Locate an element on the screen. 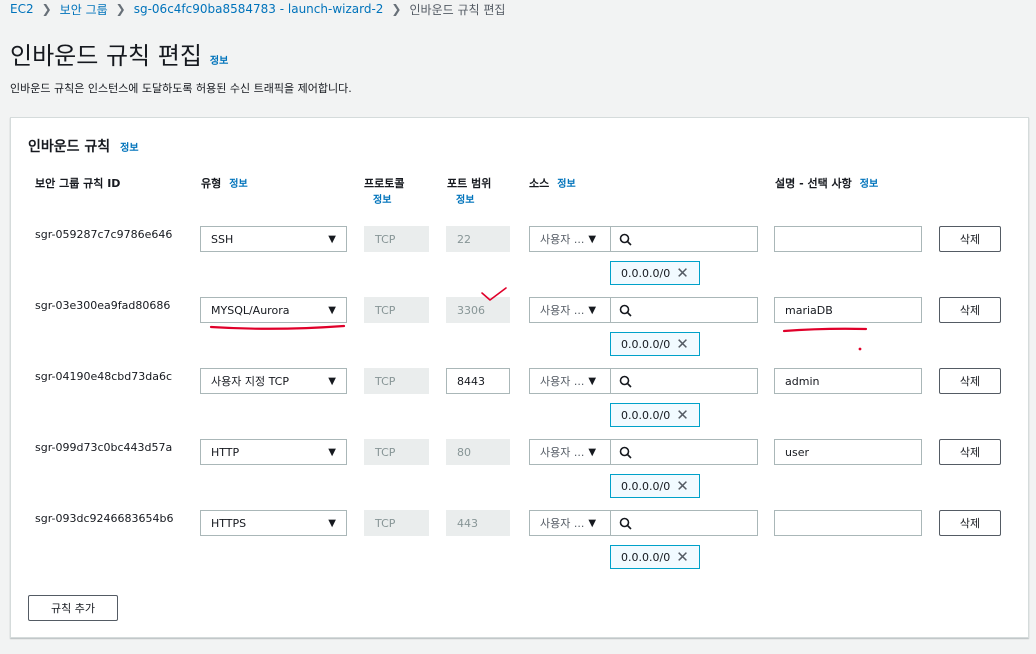  rule-id: sgr-03e300ea9fad80686 is located at coordinates (103, 305).